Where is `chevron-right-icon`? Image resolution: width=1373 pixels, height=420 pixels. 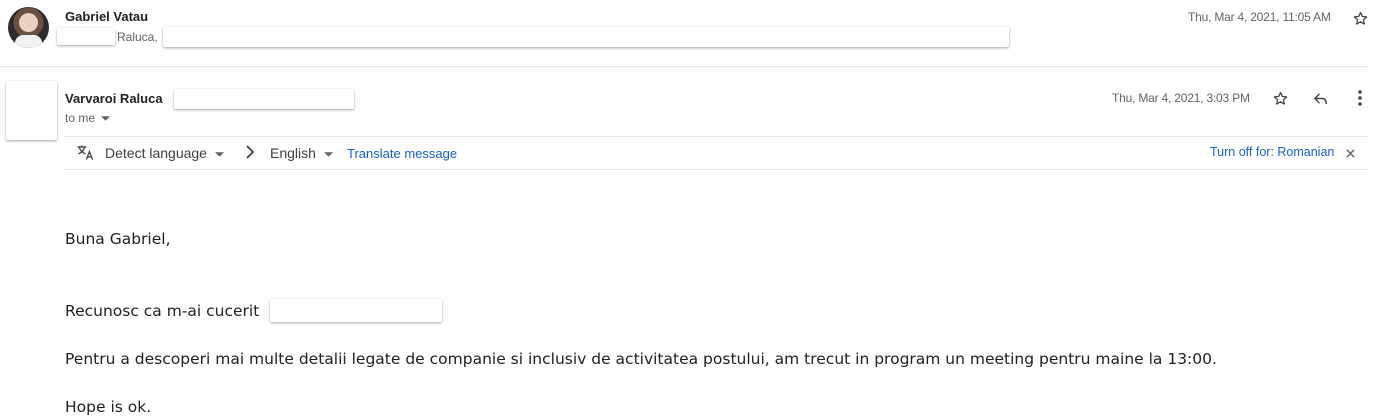 chevron-right-icon is located at coordinates (250, 154).